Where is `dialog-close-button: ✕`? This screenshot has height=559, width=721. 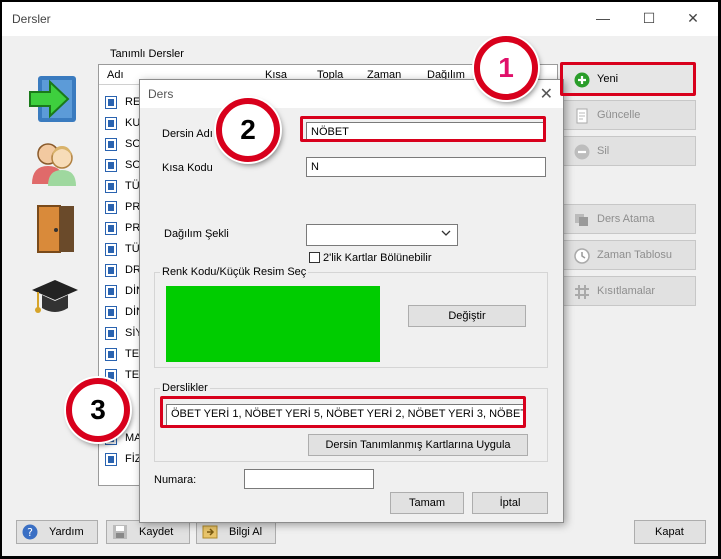
dialog-close-button: ✕ is located at coordinates (546, 94).